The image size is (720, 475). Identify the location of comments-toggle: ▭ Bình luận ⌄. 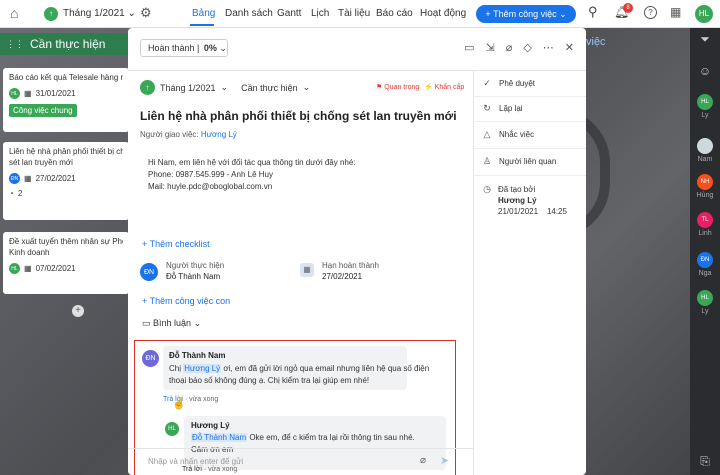
(171, 323).